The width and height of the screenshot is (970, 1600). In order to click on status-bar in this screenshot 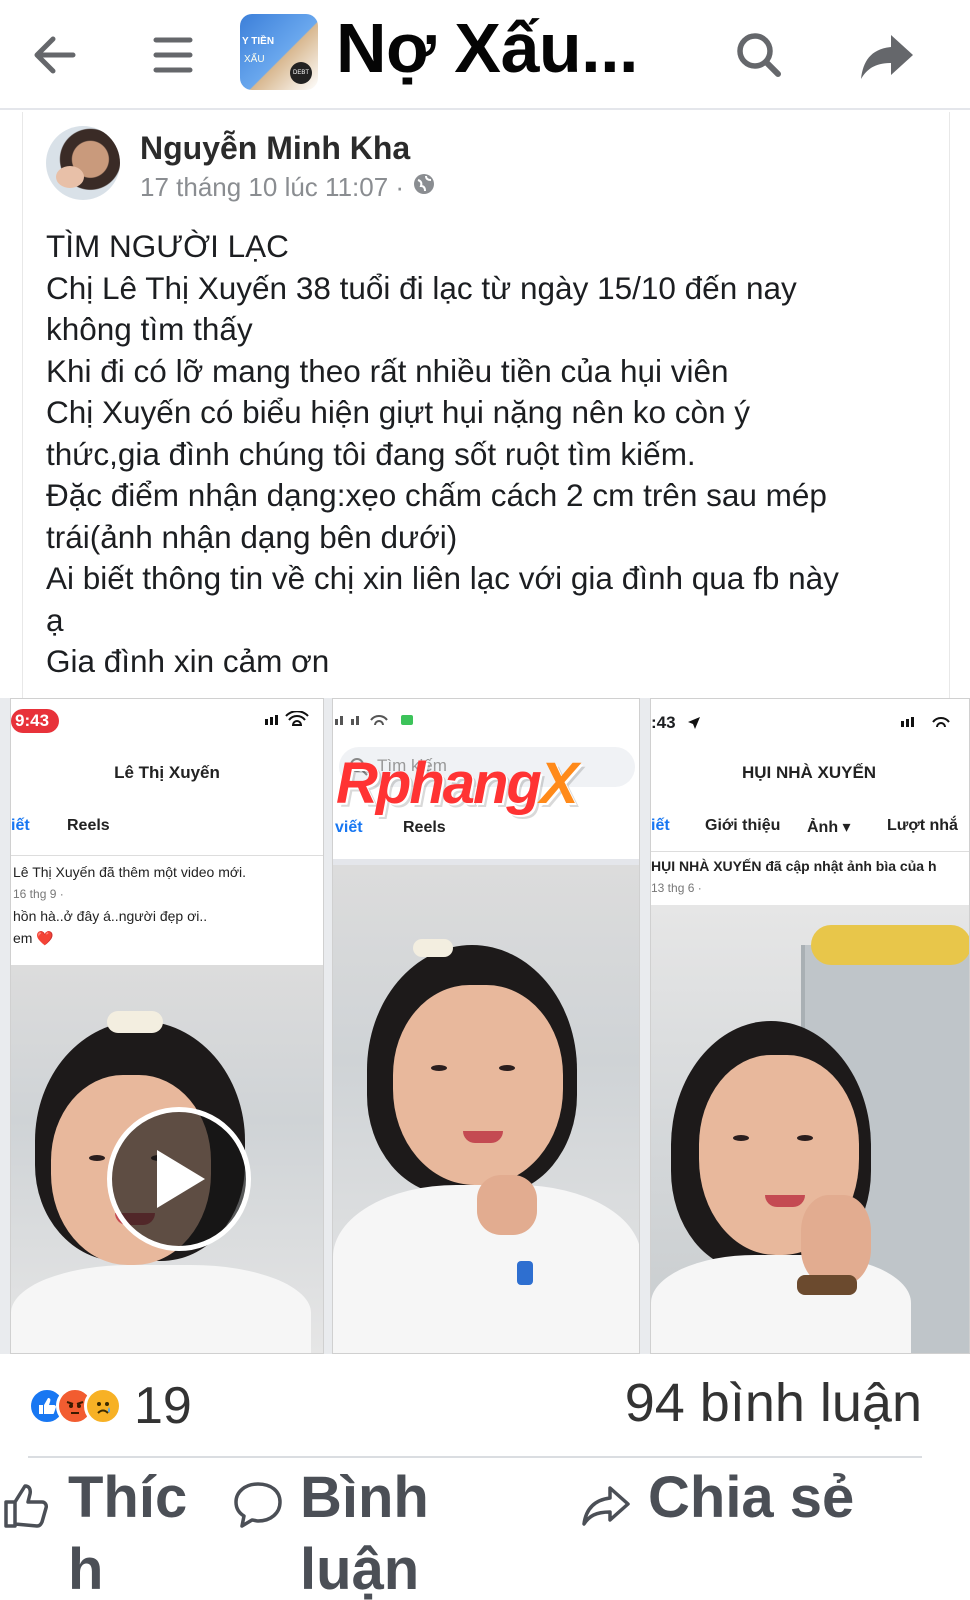, I will do `click(486, 724)`.